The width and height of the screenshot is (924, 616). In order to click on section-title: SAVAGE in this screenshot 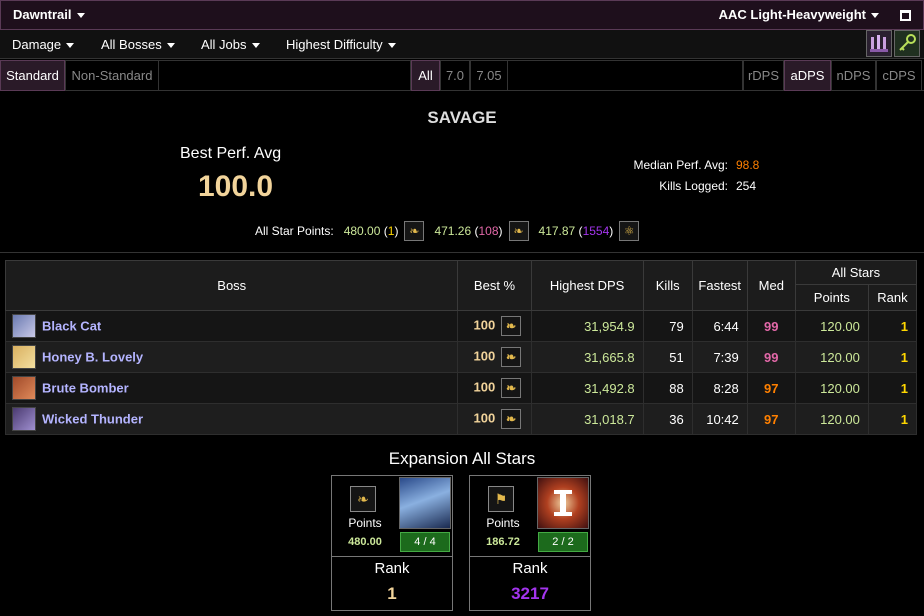, I will do `click(462, 117)`.